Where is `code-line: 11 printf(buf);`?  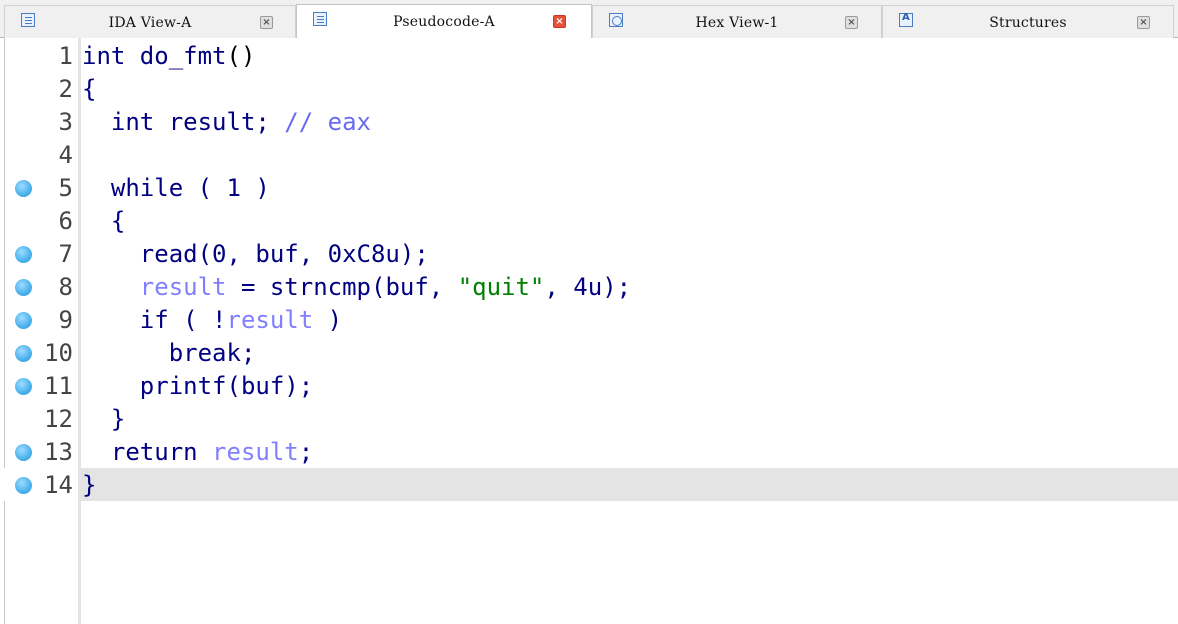
code-line: 11 printf(buf); is located at coordinates (589, 385).